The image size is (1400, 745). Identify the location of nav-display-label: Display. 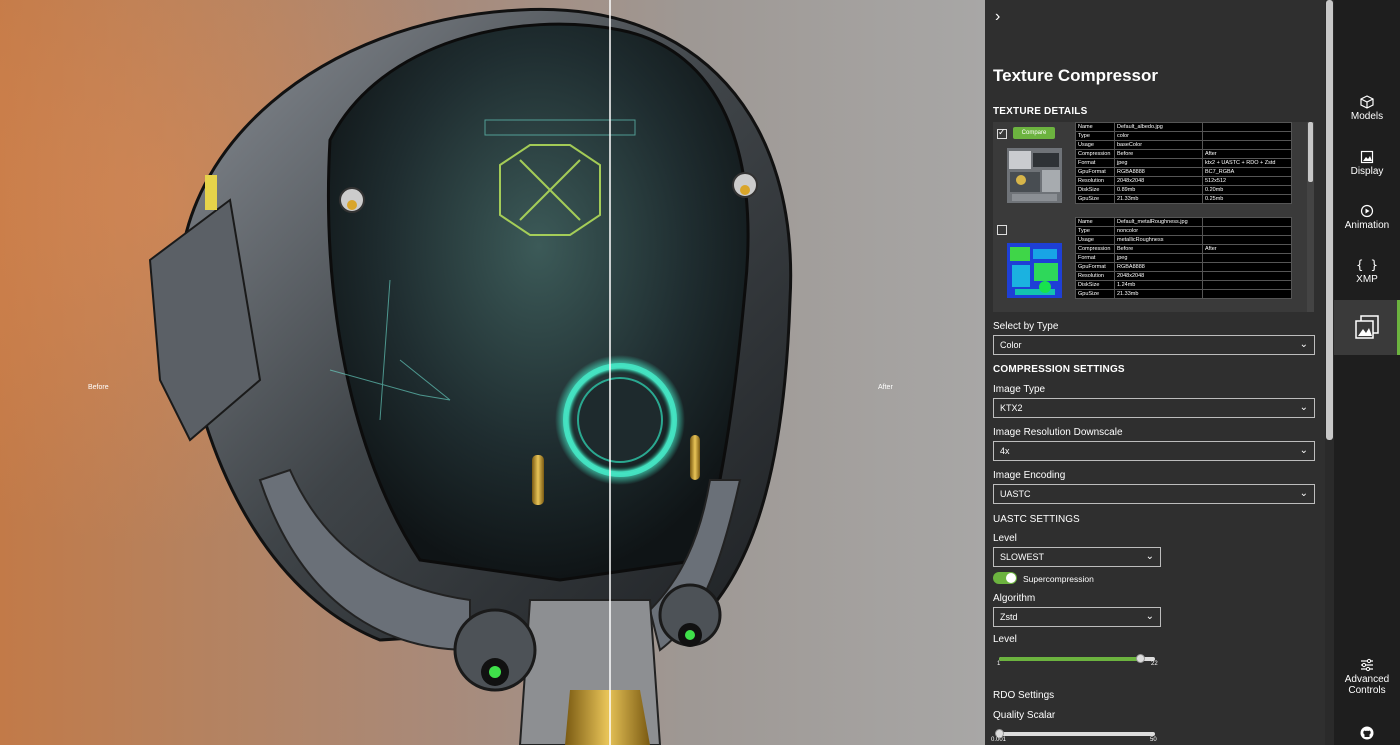
(1367, 171).